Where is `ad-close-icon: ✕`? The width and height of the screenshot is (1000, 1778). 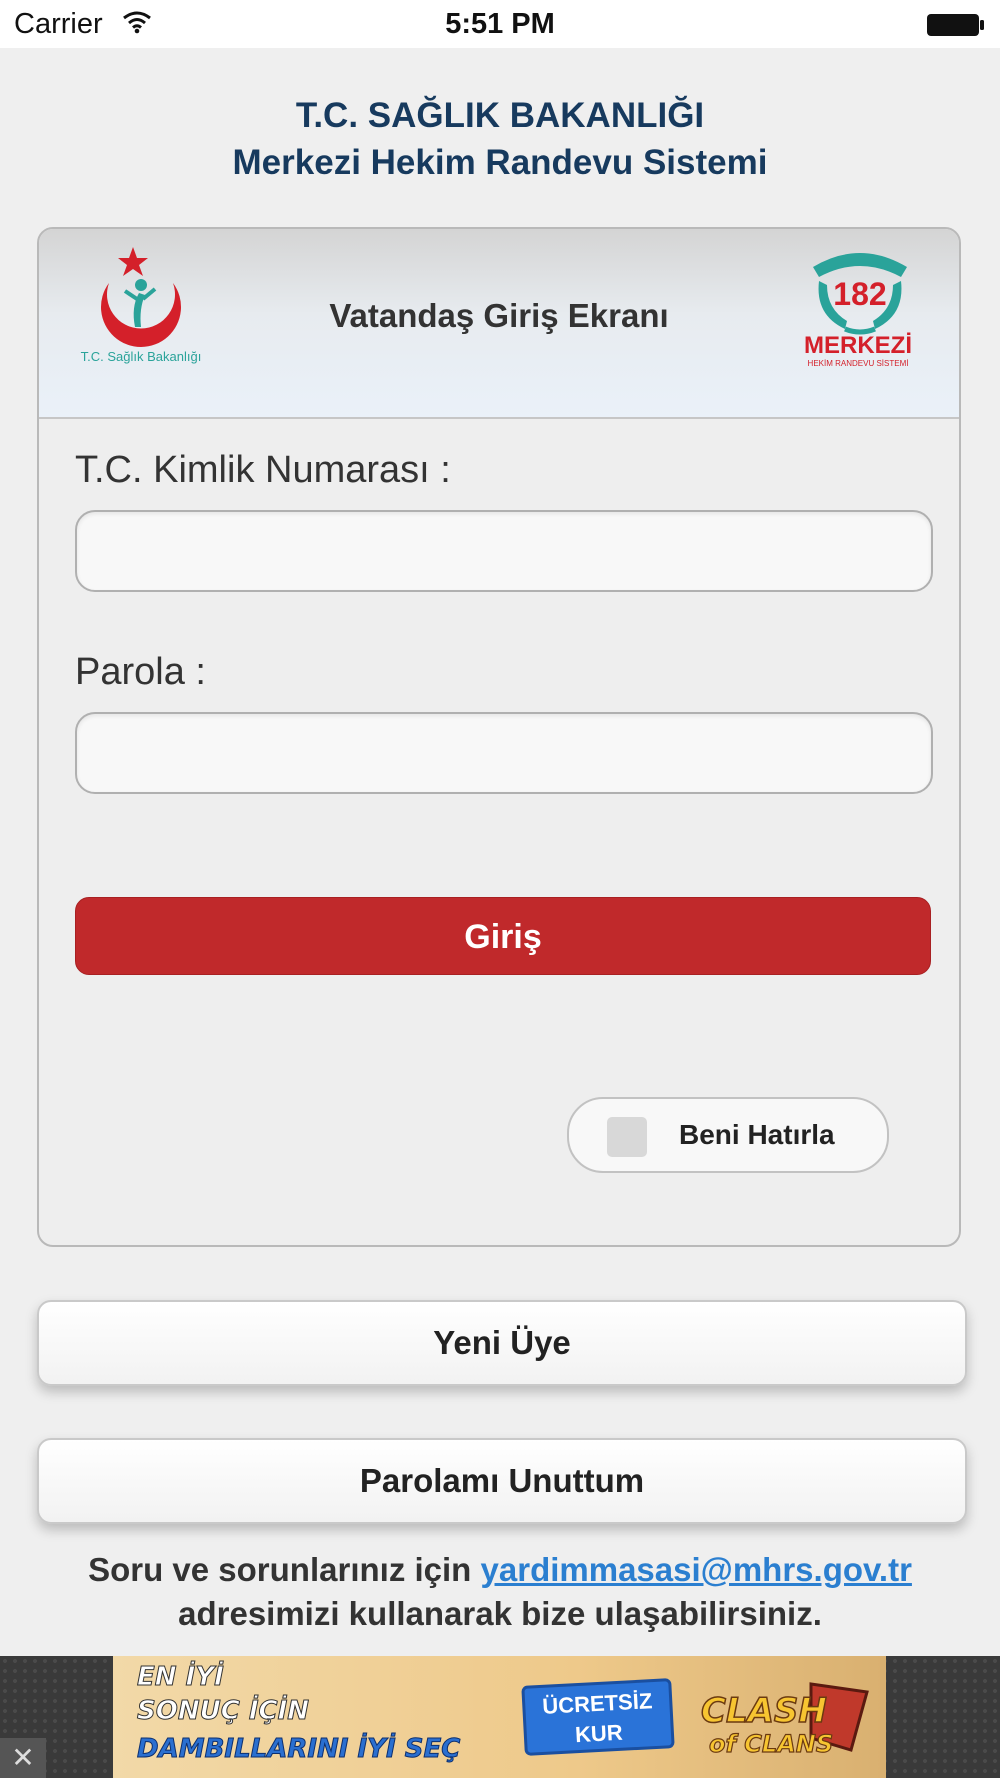 ad-close-icon: ✕ is located at coordinates (23, 1758).